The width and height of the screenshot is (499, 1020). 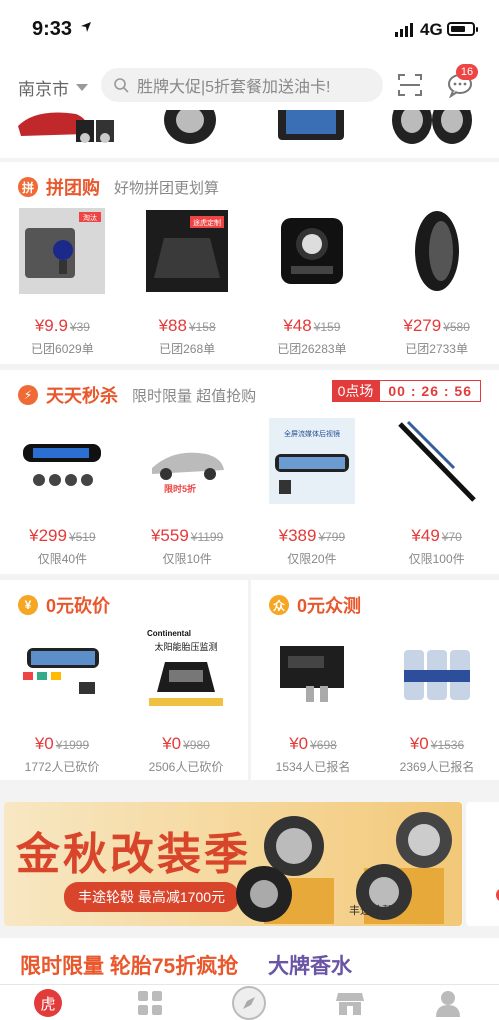 What do you see at coordinates (62, 492) in the screenshot?
I see `product-card: ¥299 ¥519 仅限40件` at bounding box center [62, 492].